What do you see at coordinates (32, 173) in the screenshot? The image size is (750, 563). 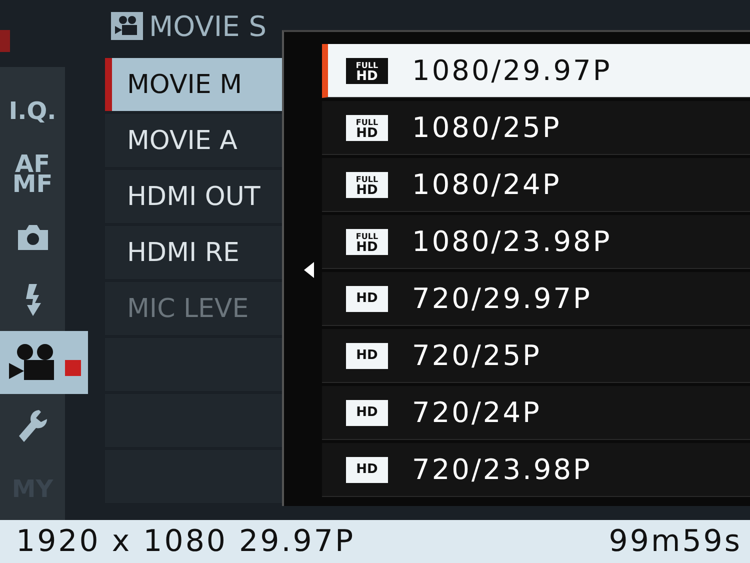 I see `sidebar-tab: AF MF` at bounding box center [32, 173].